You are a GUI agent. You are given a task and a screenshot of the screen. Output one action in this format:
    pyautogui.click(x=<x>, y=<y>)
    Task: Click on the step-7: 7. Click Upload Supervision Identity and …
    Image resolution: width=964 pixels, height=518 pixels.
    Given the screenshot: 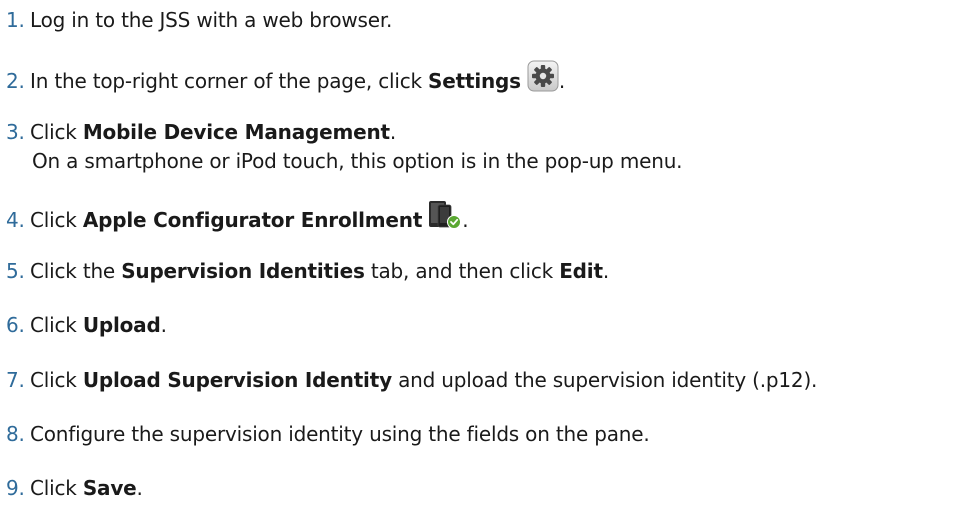 What is the action you would take?
    pyautogui.click(x=411, y=380)
    